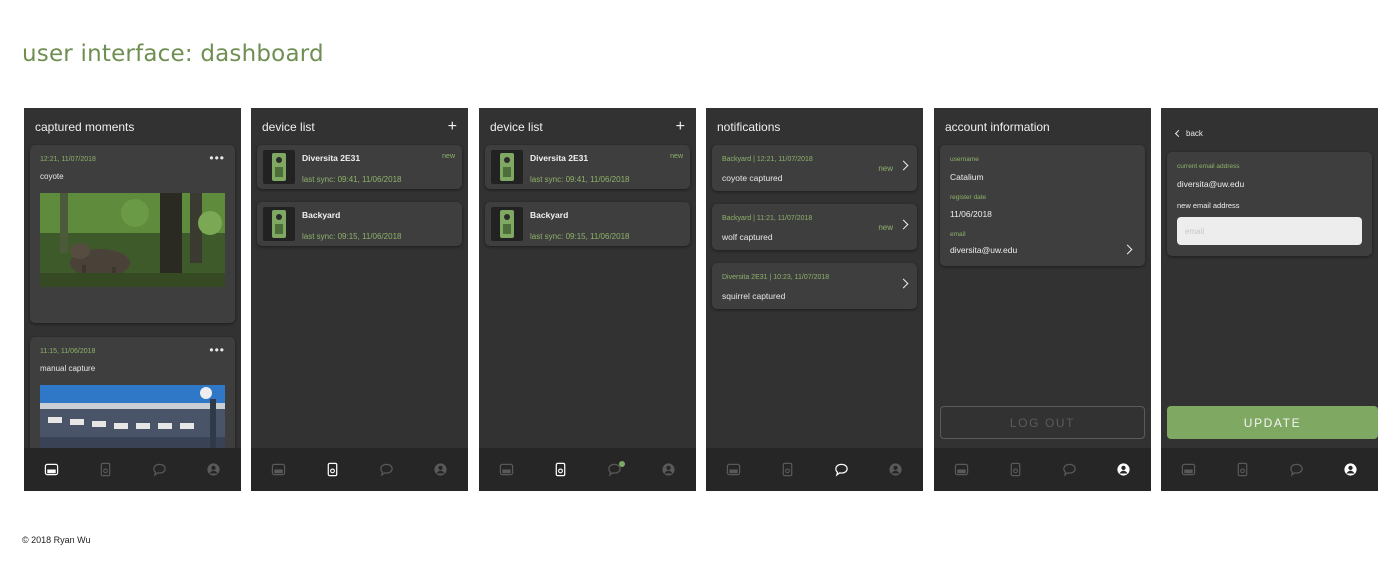 The image size is (1400, 568). What do you see at coordinates (173, 54) in the screenshot?
I see `page-heading: user interface: dashboard` at bounding box center [173, 54].